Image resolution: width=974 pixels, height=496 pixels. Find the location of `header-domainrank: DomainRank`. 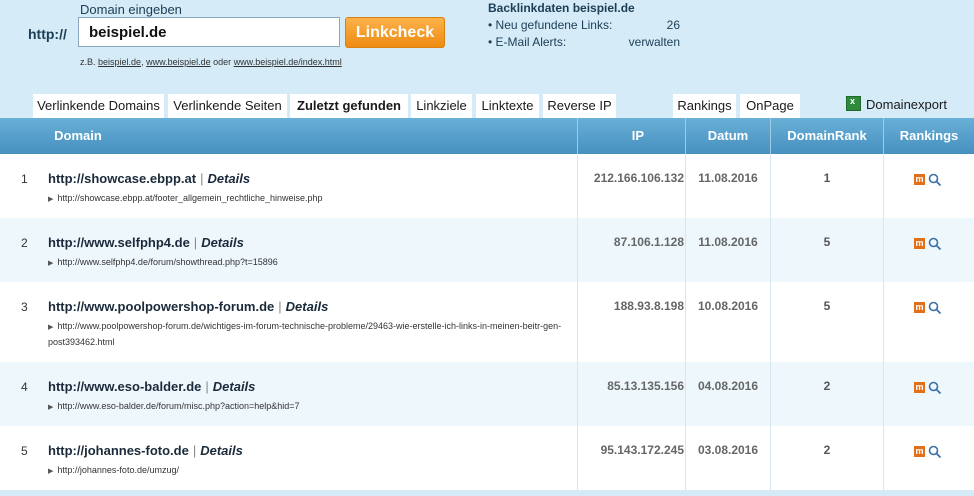

header-domainrank: DomainRank is located at coordinates (827, 136).